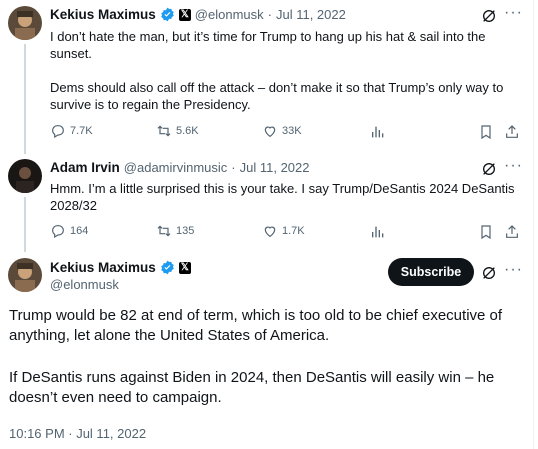  What do you see at coordinates (187, 131) in the screenshot?
I see `retweet-count: 5.6K` at bounding box center [187, 131].